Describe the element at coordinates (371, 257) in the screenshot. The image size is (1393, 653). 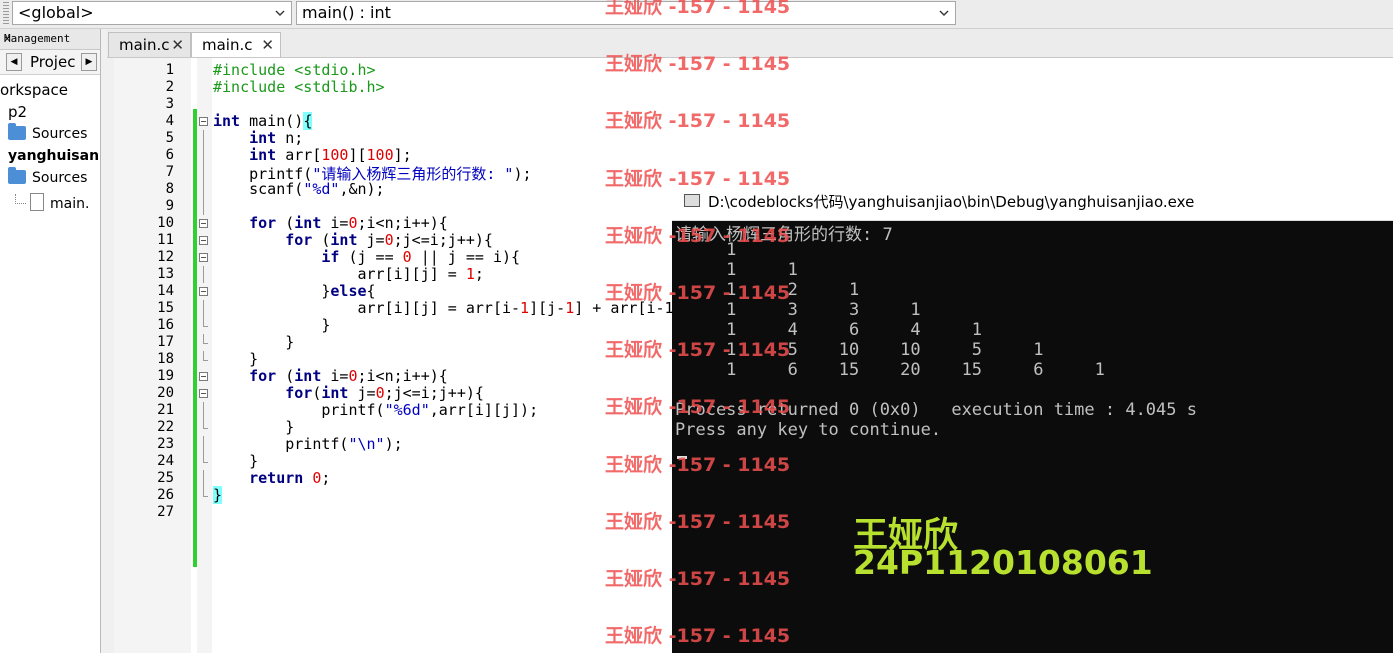
I see `code-token: (j ==` at that location.